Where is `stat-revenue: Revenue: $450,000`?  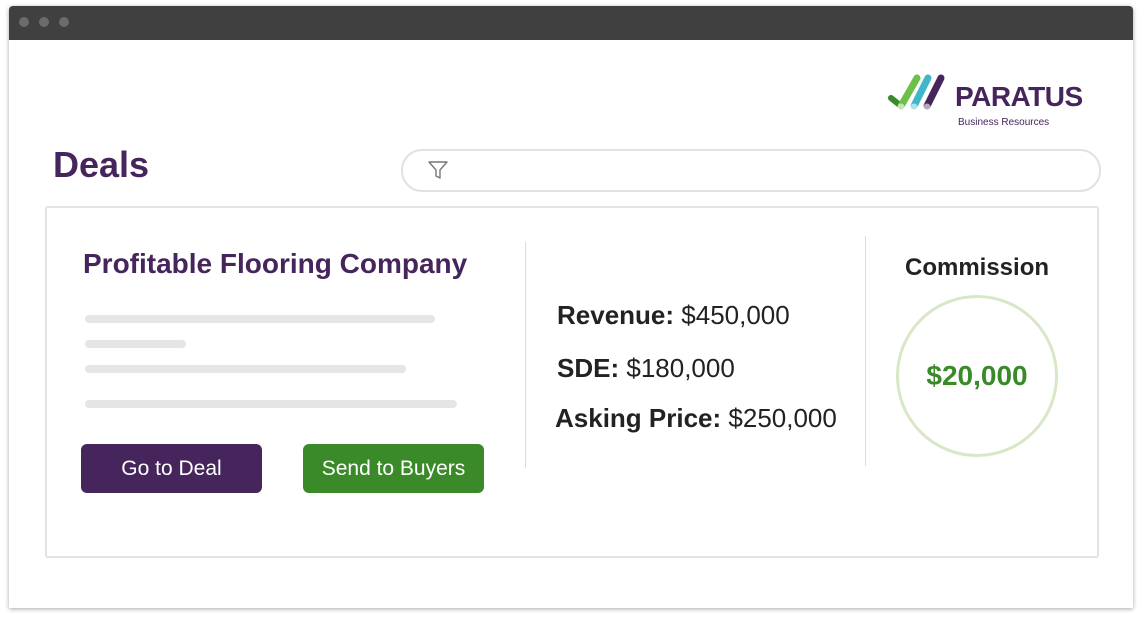
stat-revenue: Revenue: $450,000 is located at coordinates (673, 315).